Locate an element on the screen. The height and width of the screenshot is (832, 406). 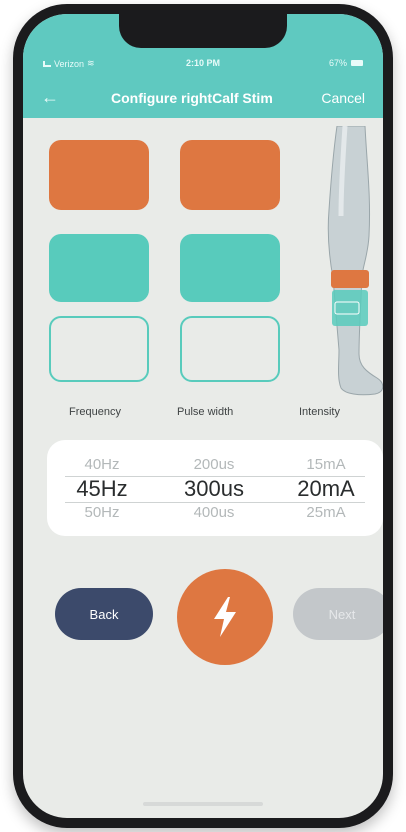
next-button-label: Next is located at coordinates (342, 614).